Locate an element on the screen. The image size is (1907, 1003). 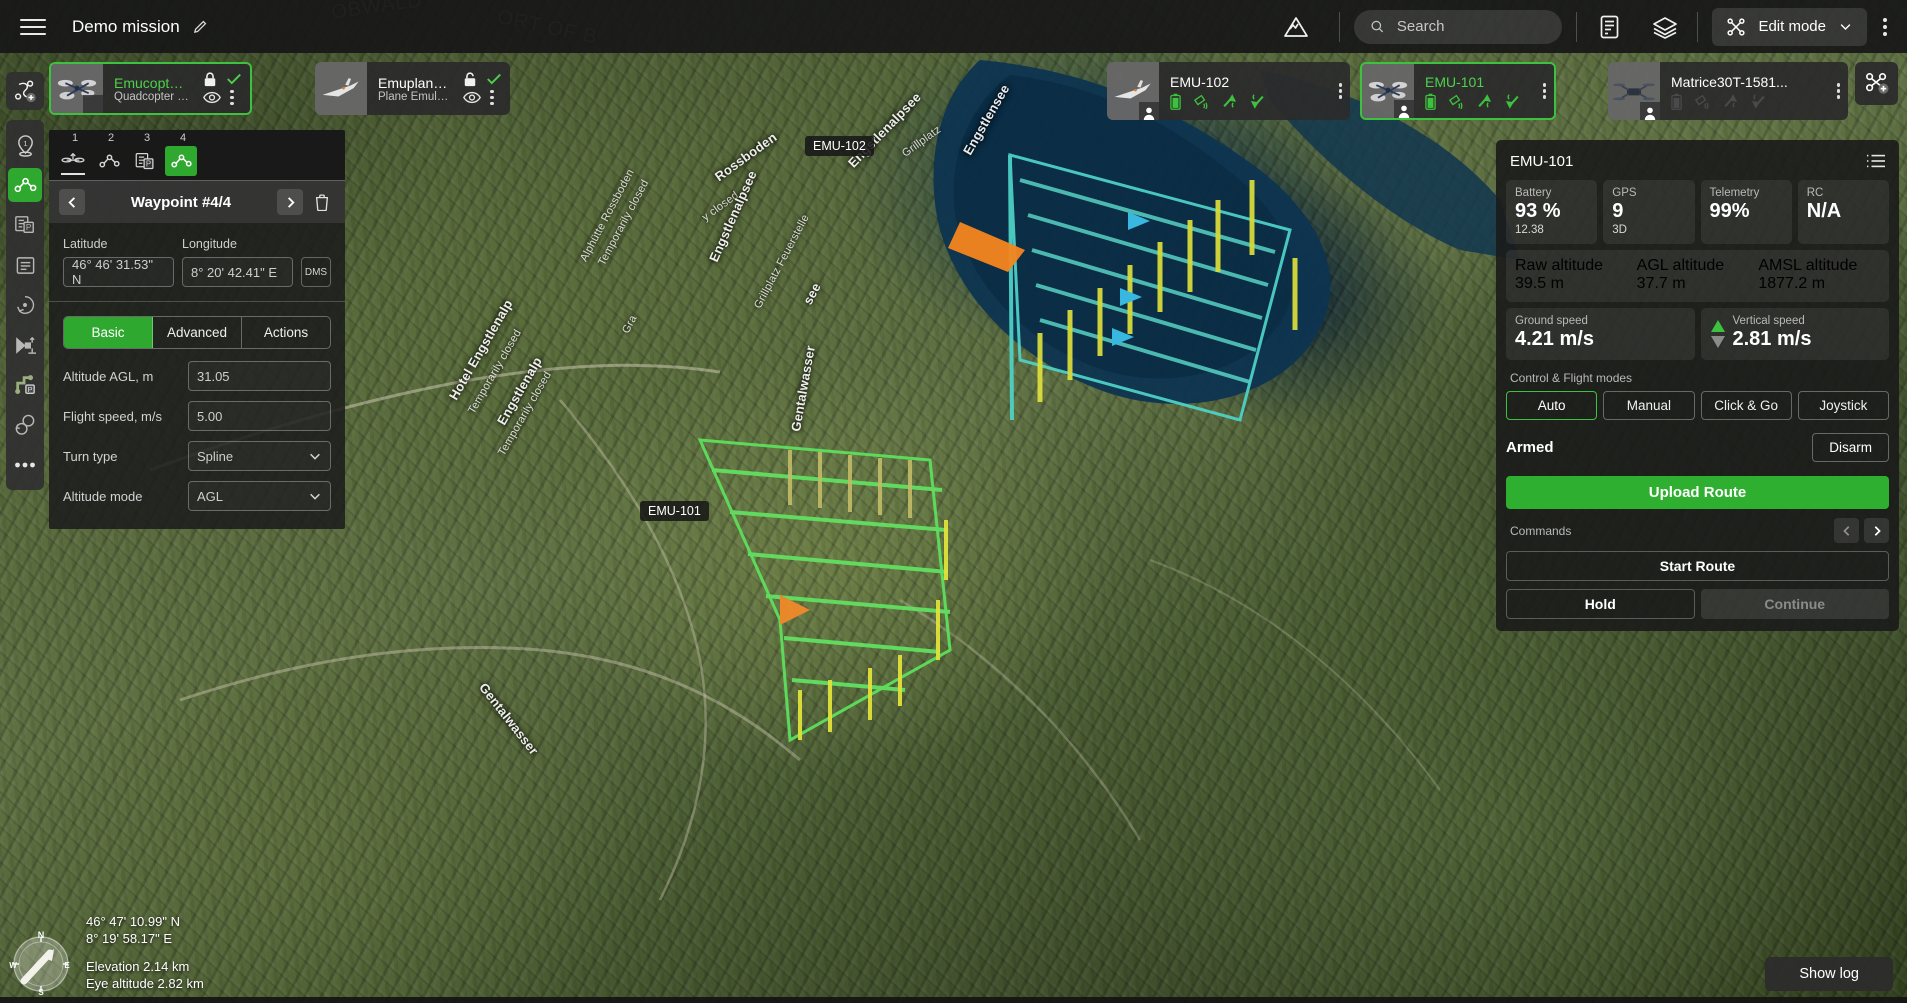
tab-survey: P is located at coordinates (145, 161).